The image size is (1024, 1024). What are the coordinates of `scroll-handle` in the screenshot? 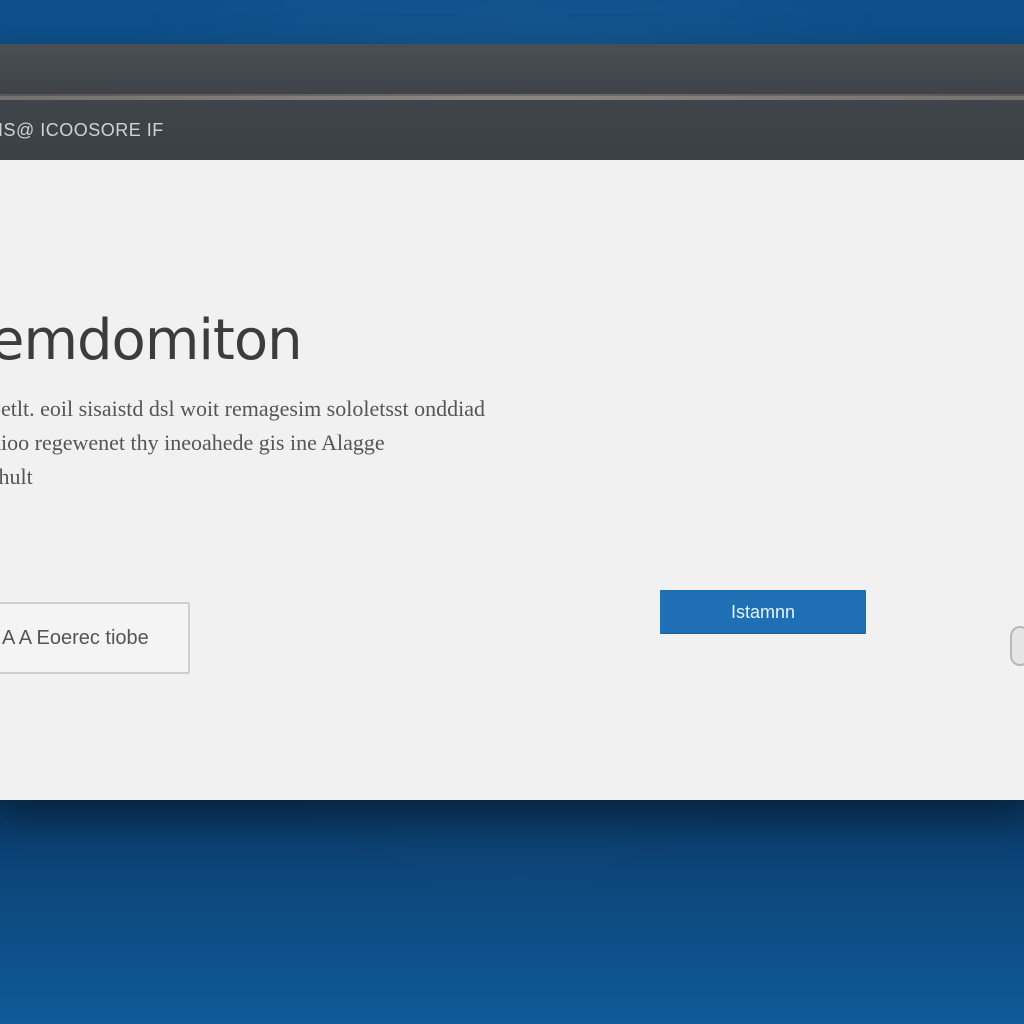 It's located at (1017, 646).